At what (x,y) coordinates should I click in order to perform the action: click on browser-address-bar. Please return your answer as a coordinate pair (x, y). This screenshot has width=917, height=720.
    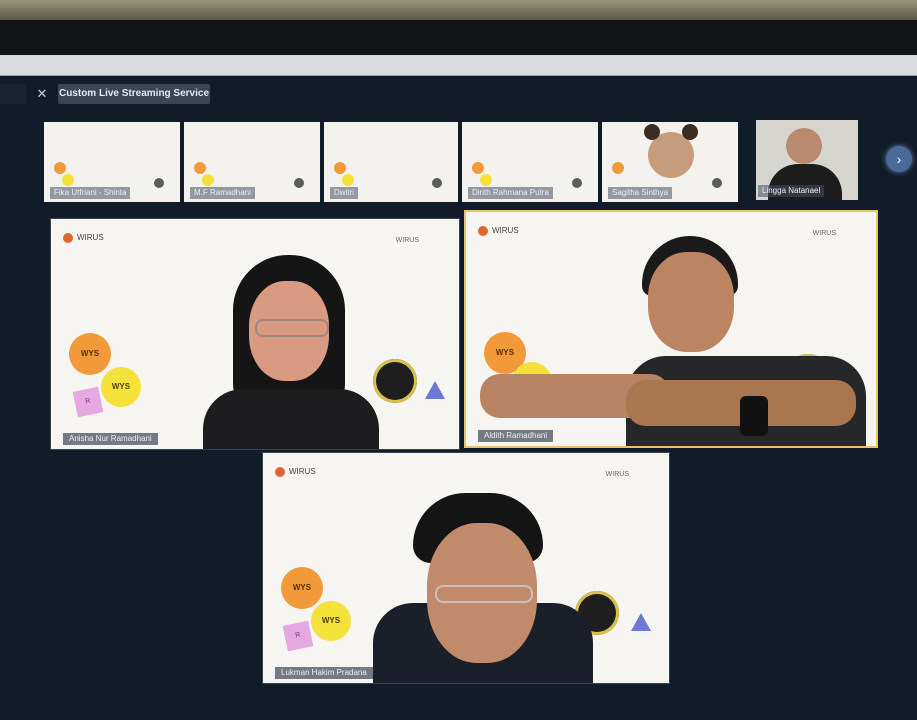
    Looking at the image, I should click on (458, 65).